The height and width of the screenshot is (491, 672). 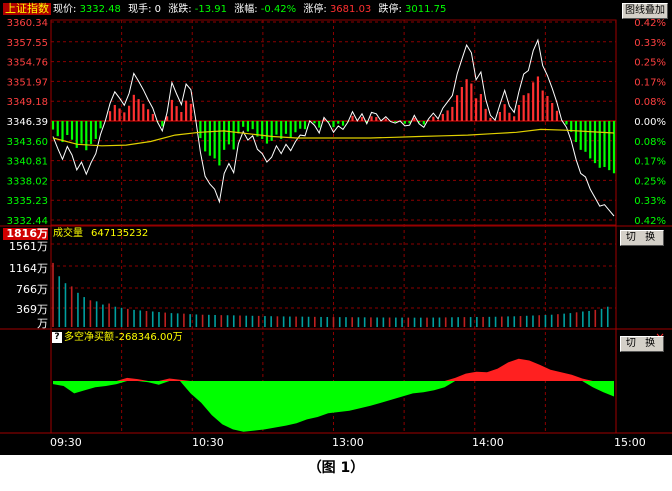 I want to click on volume-title: 成交量, so click(x=68, y=233).